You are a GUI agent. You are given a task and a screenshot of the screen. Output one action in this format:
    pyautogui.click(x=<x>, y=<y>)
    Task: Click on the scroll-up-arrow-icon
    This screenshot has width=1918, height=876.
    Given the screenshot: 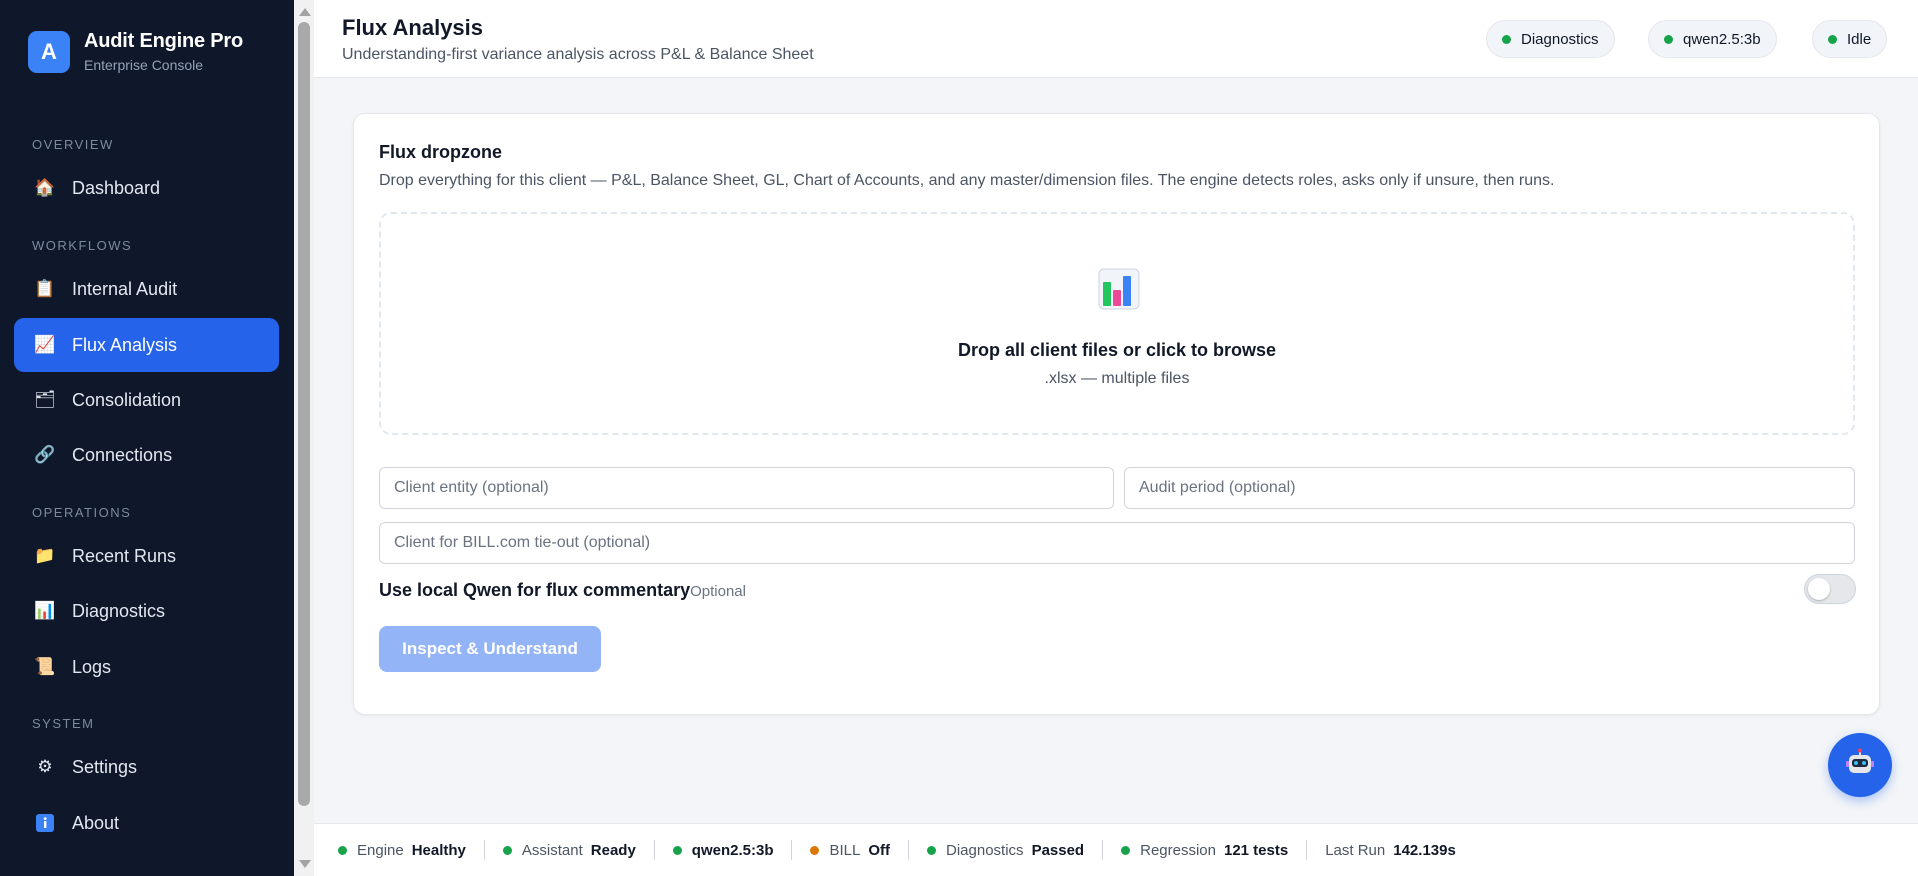 What is the action you would take?
    pyautogui.click(x=305, y=12)
    